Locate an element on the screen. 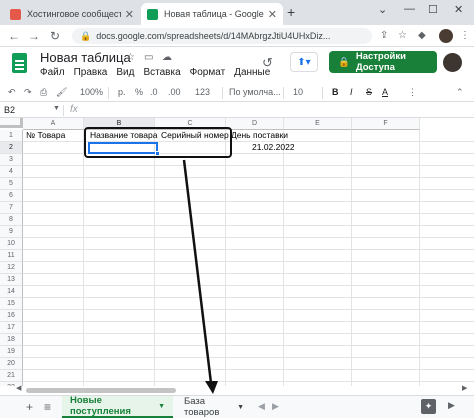 Image resolution: width=474 pixels, height=418 pixels. all-sheets-button: ≡ is located at coordinates (47, 407).